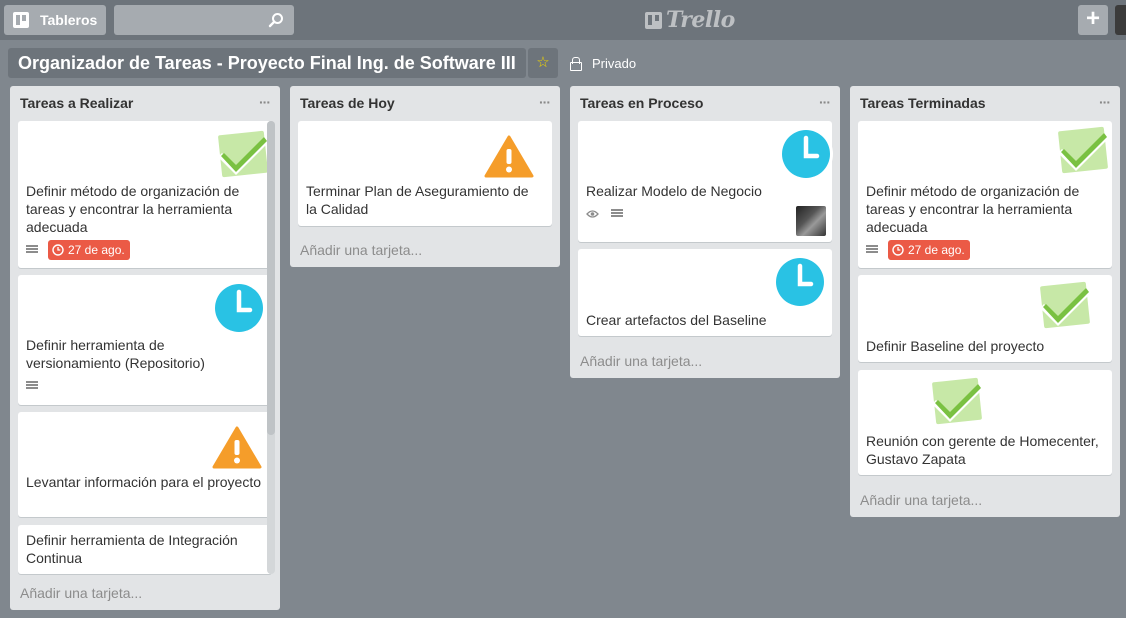 Image resolution: width=1126 pixels, height=618 pixels. Describe the element at coordinates (955, 346) in the screenshot. I see `card-title: Definir Baseline del proyecto` at that location.